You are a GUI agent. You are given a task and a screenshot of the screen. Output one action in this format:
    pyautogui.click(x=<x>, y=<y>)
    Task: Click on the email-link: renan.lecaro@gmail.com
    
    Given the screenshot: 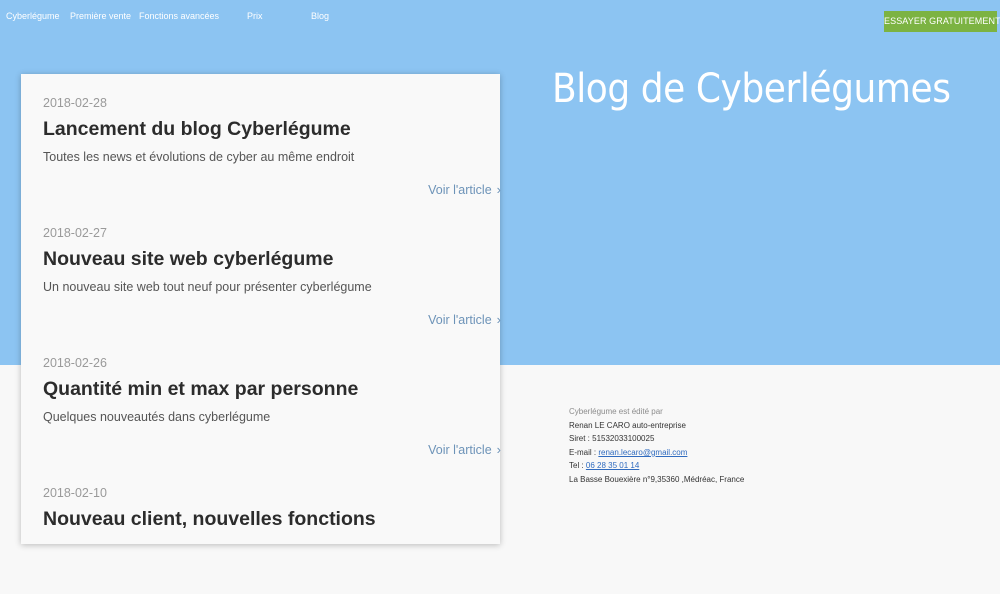 What is the action you would take?
    pyautogui.click(x=642, y=452)
    